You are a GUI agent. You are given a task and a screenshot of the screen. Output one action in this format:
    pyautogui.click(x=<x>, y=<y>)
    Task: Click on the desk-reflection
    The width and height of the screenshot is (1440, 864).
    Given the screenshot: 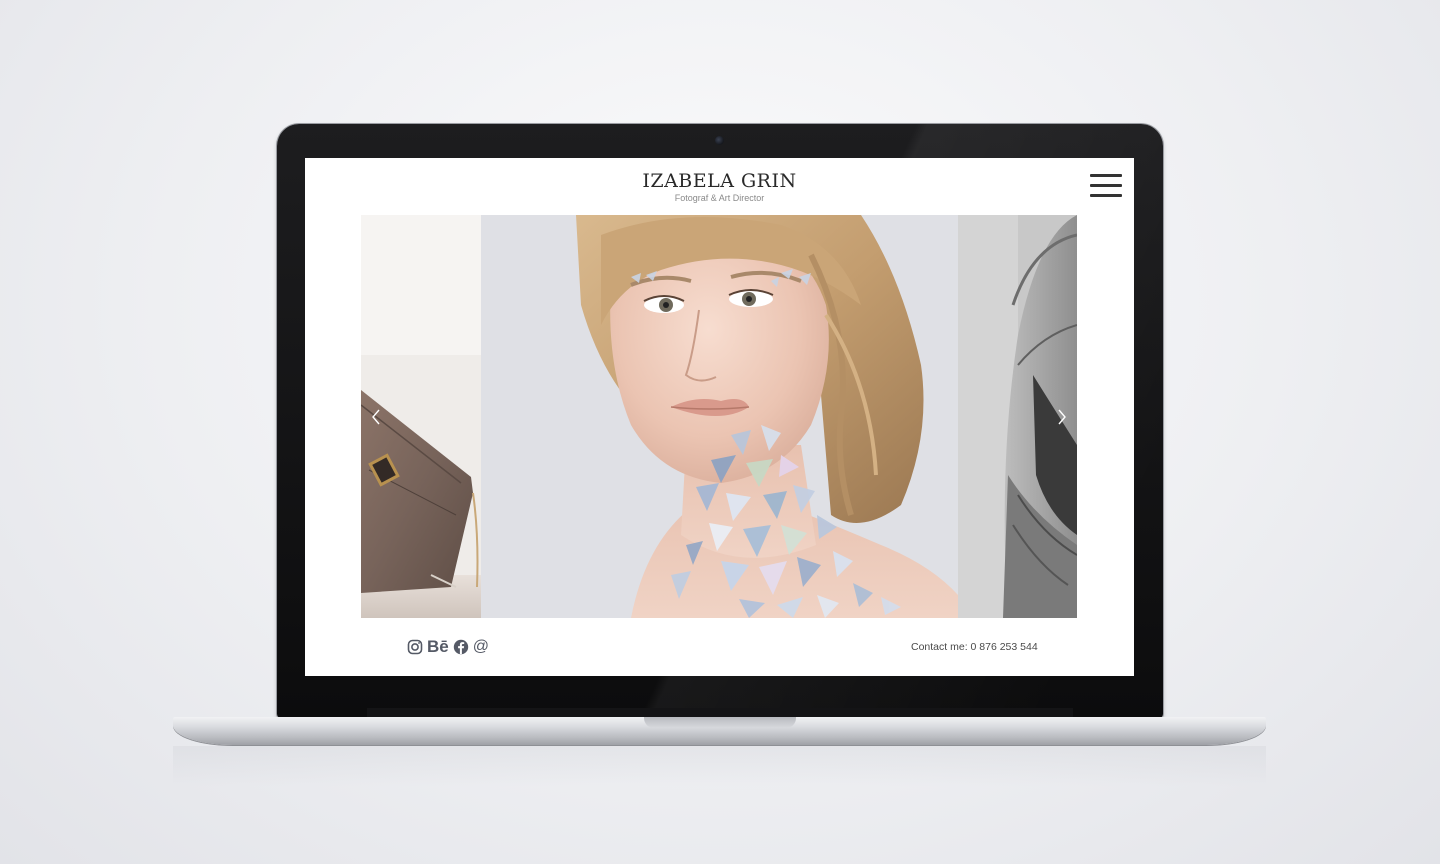 What is the action you would take?
    pyautogui.click(x=719, y=766)
    